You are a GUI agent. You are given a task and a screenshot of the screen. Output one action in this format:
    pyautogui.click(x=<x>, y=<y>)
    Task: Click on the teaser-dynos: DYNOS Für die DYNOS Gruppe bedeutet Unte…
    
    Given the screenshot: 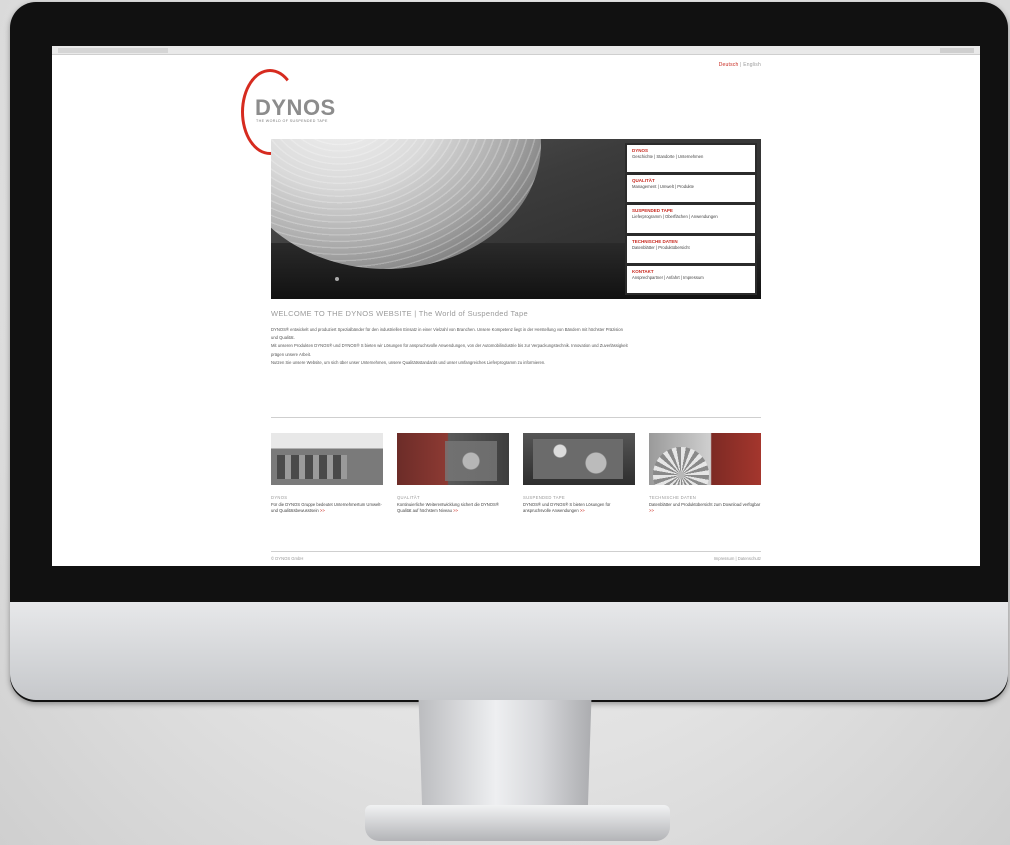 What is the action you would take?
    pyautogui.click(x=327, y=474)
    